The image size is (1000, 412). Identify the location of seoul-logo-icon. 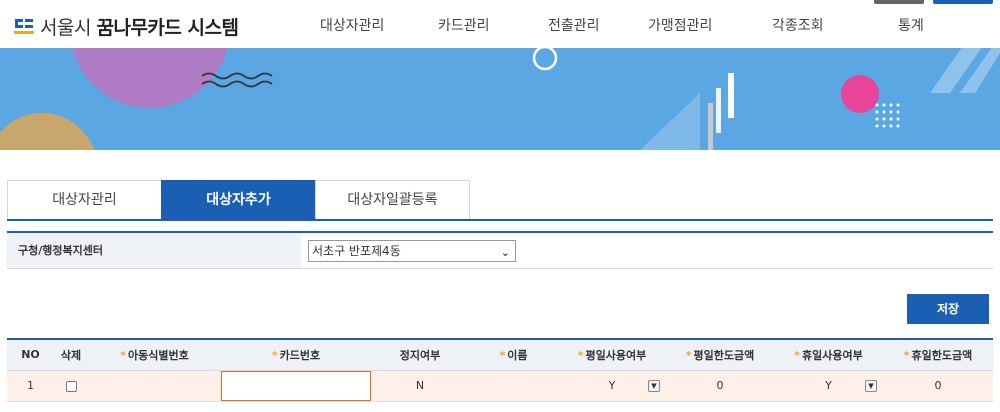
(24, 26).